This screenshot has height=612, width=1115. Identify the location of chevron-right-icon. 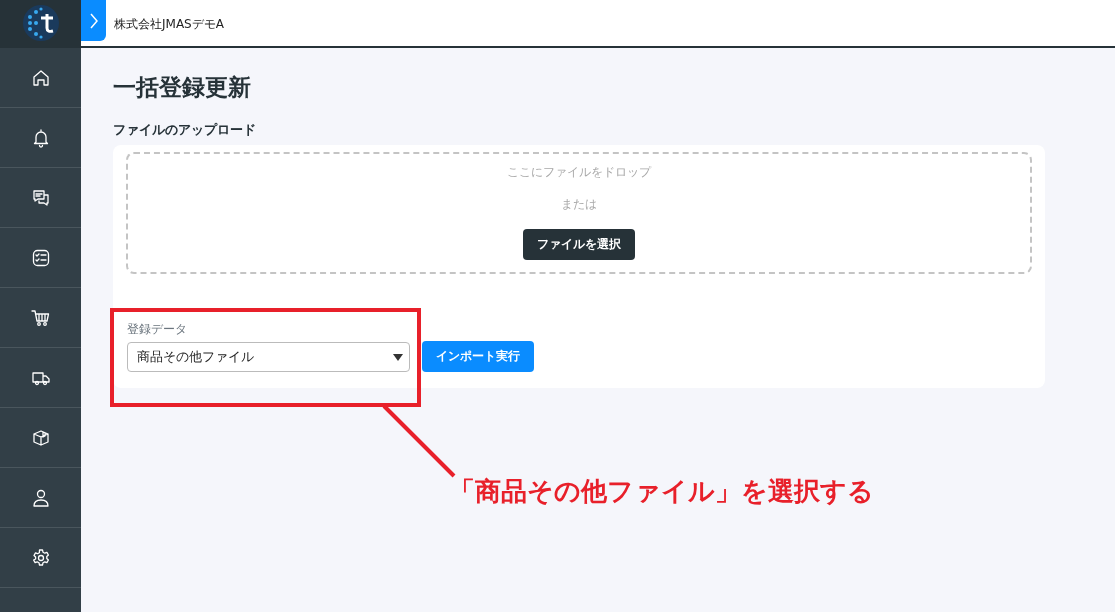
(93, 20).